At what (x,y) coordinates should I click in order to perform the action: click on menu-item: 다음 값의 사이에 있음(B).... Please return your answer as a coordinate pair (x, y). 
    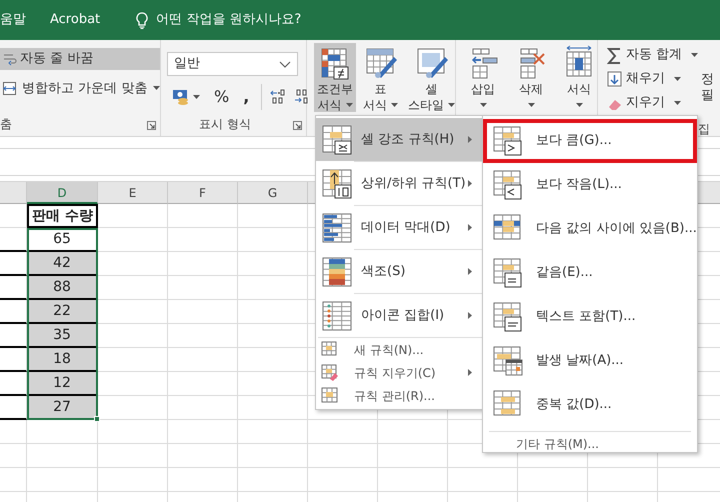
    Looking at the image, I should click on (590, 229).